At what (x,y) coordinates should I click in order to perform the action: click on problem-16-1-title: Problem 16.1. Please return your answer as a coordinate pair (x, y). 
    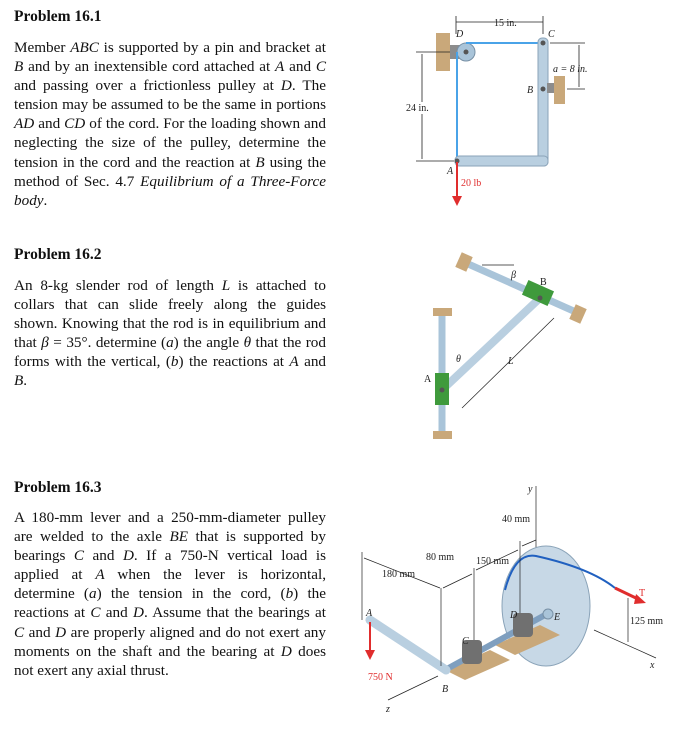
    Looking at the image, I should click on (58, 16).